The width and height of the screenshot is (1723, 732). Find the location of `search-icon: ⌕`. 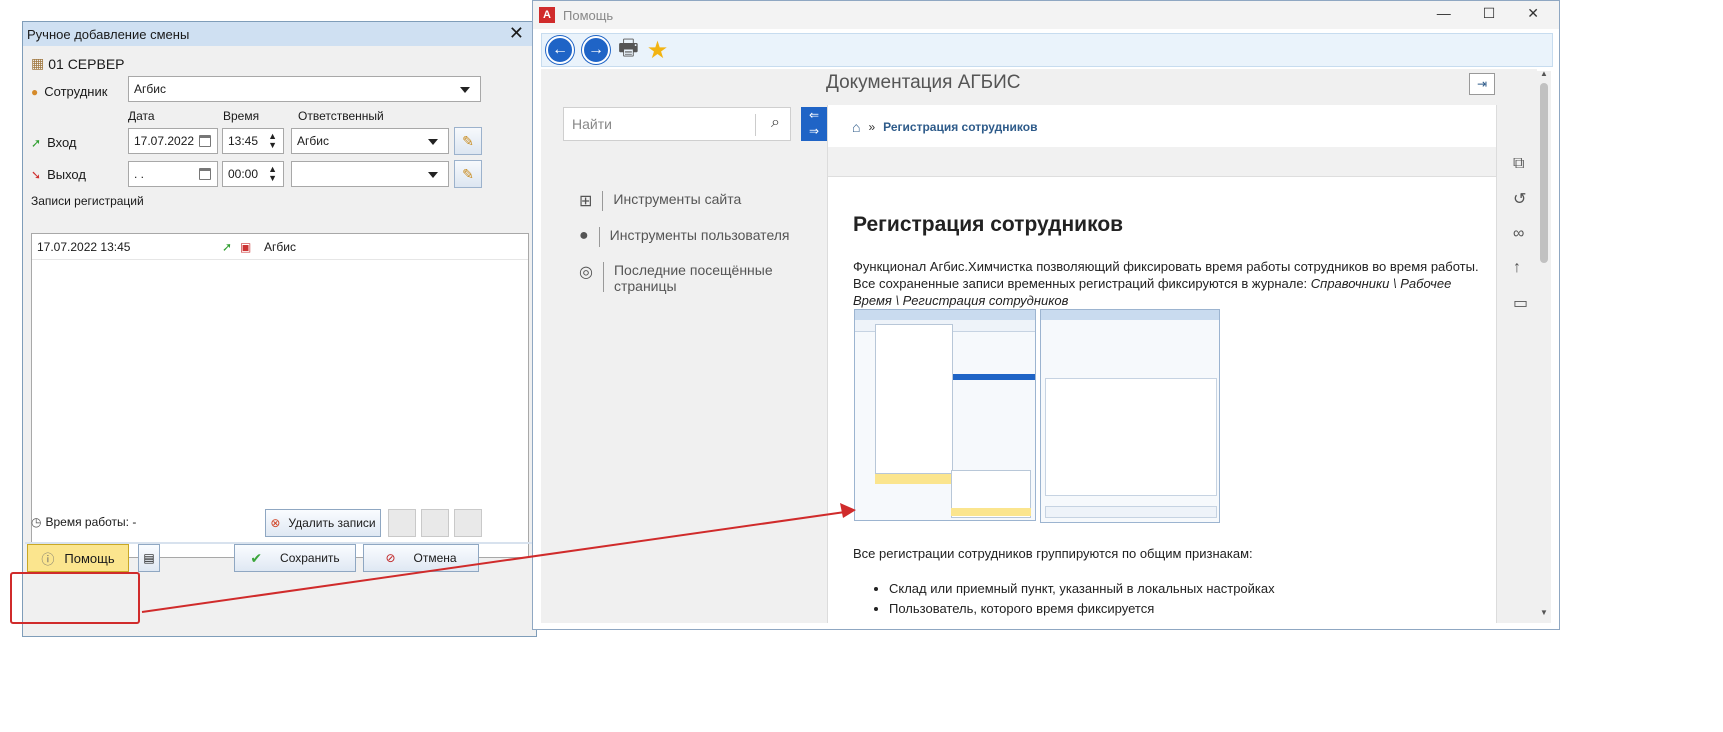

search-icon: ⌕ is located at coordinates (775, 123).